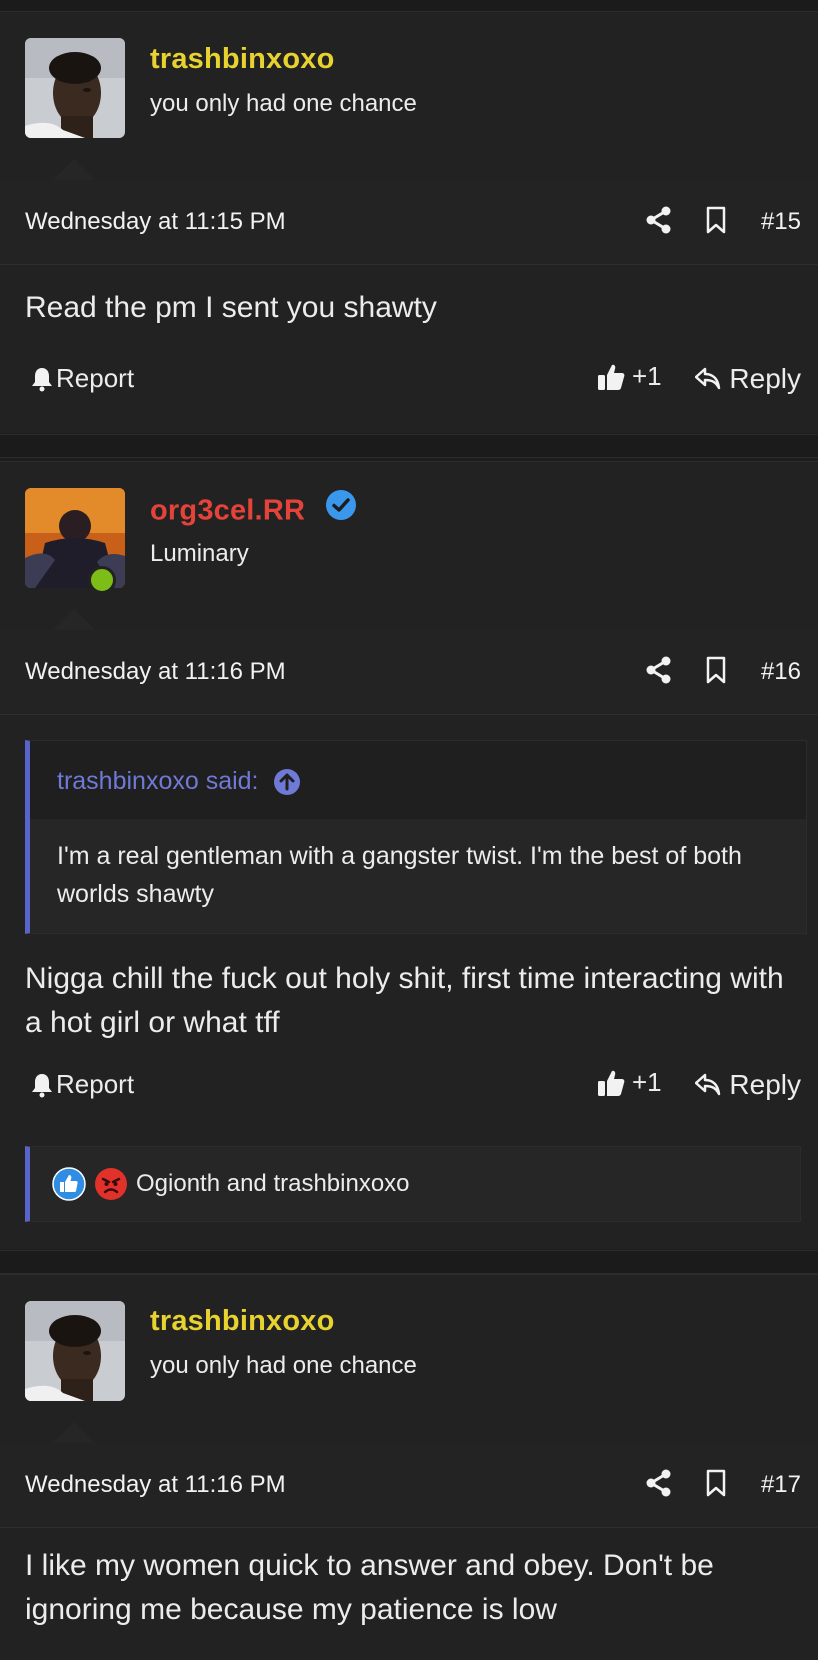 This screenshot has width=818, height=1660. Describe the element at coordinates (418, 780) in the screenshot. I see `quote-header: trashbinxoxo said:` at that location.